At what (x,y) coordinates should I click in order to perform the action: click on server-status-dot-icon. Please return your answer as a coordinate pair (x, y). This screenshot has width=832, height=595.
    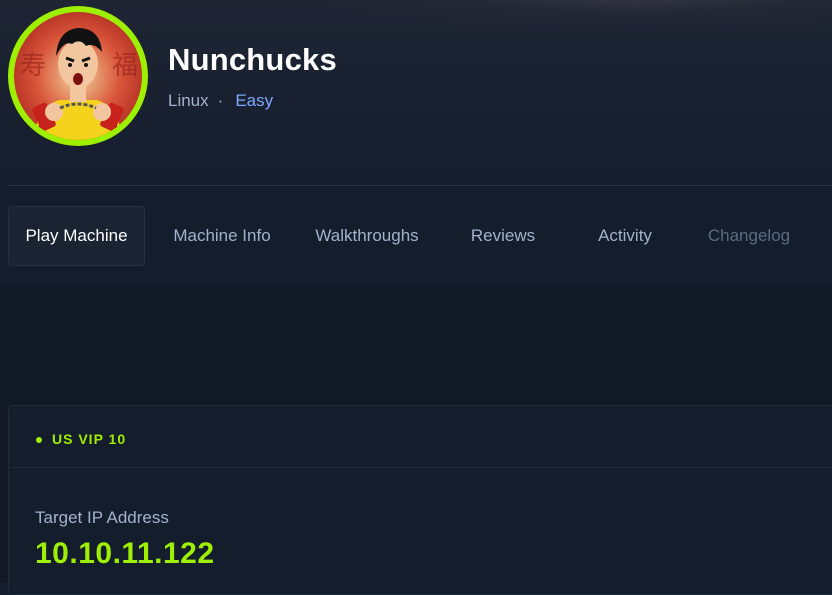
    Looking at the image, I should click on (39, 440).